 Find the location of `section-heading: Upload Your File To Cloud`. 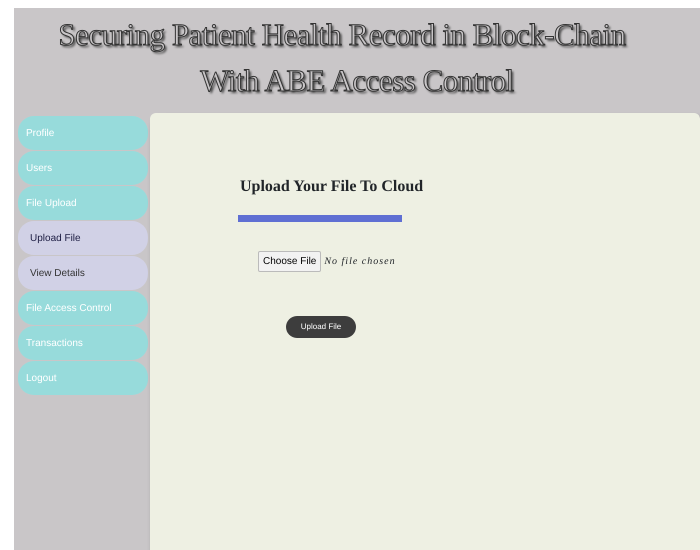

section-heading: Upload Your File To Cloud is located at coordinates (332, 187).